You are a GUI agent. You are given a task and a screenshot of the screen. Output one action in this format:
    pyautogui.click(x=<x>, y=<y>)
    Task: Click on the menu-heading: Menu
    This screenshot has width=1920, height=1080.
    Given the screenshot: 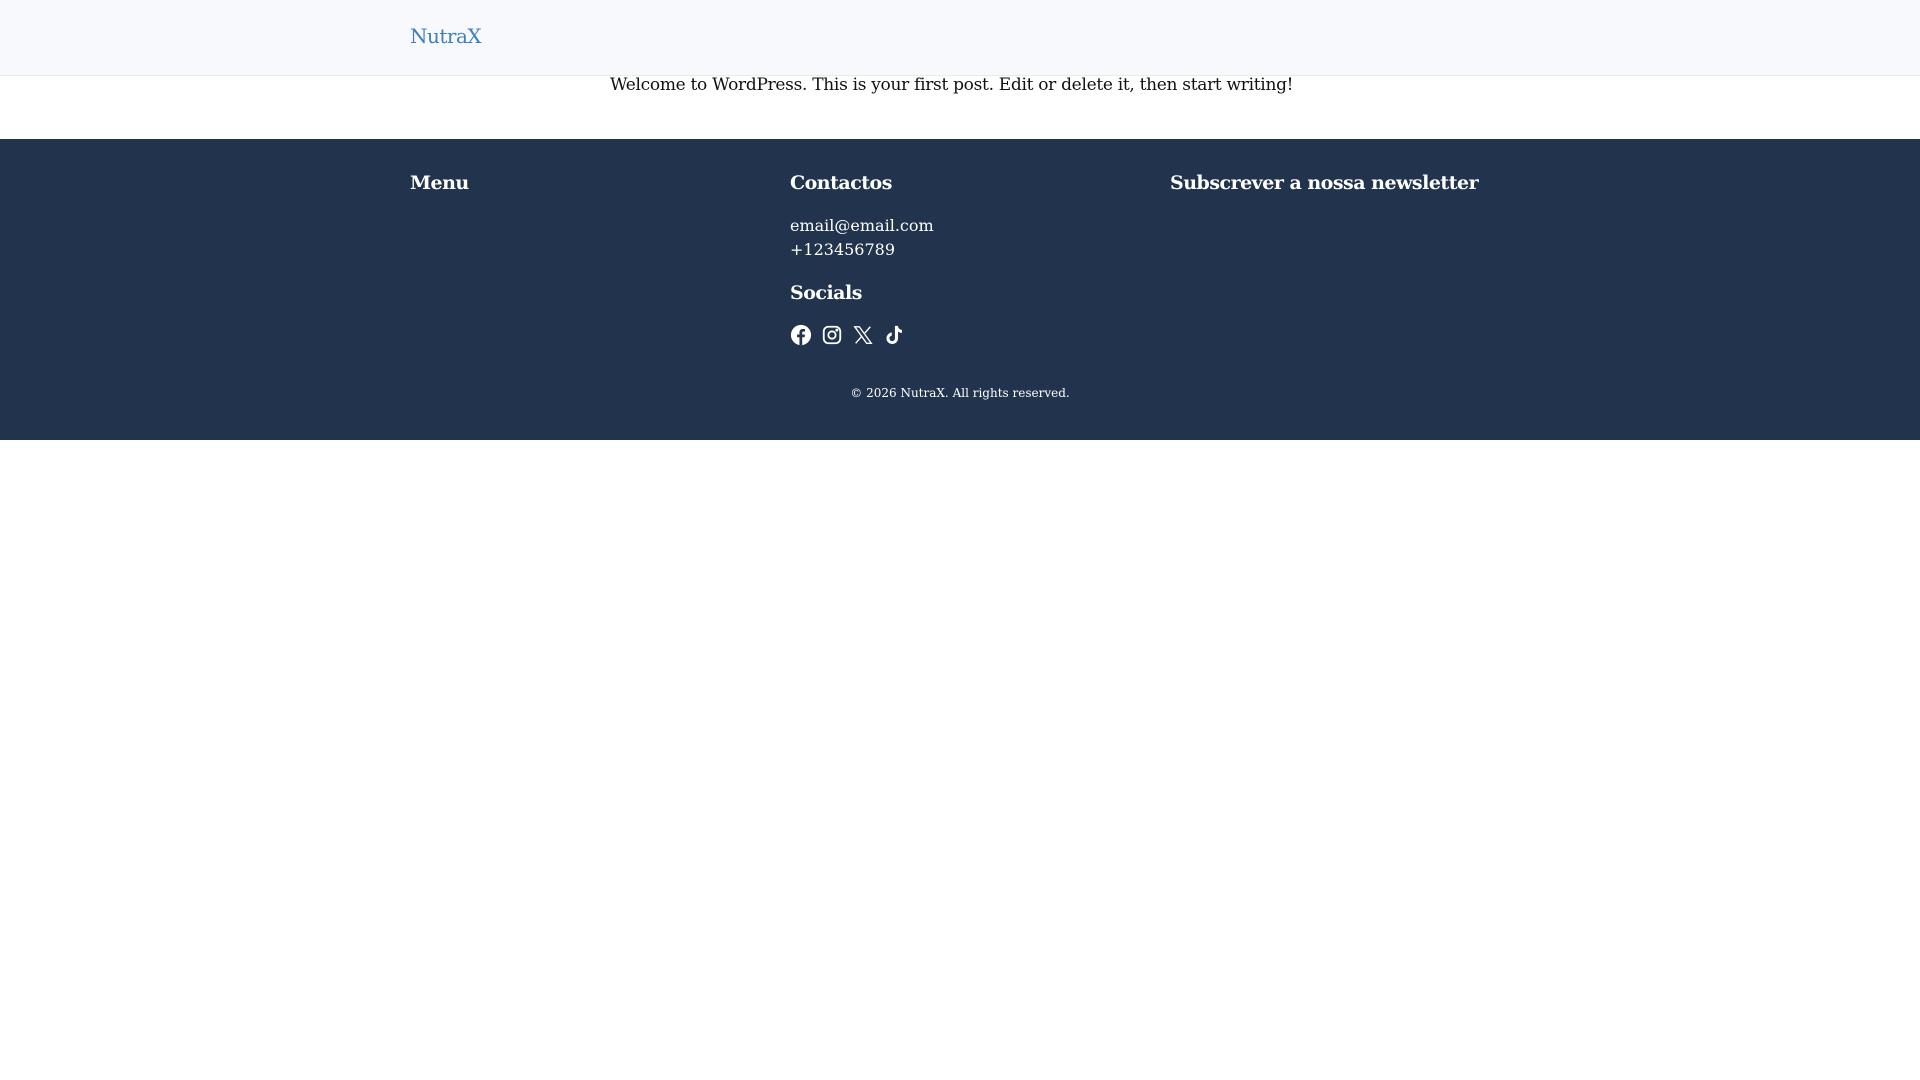 What is the action you would take?
    pyautogui.click(x=439, y=183)
    